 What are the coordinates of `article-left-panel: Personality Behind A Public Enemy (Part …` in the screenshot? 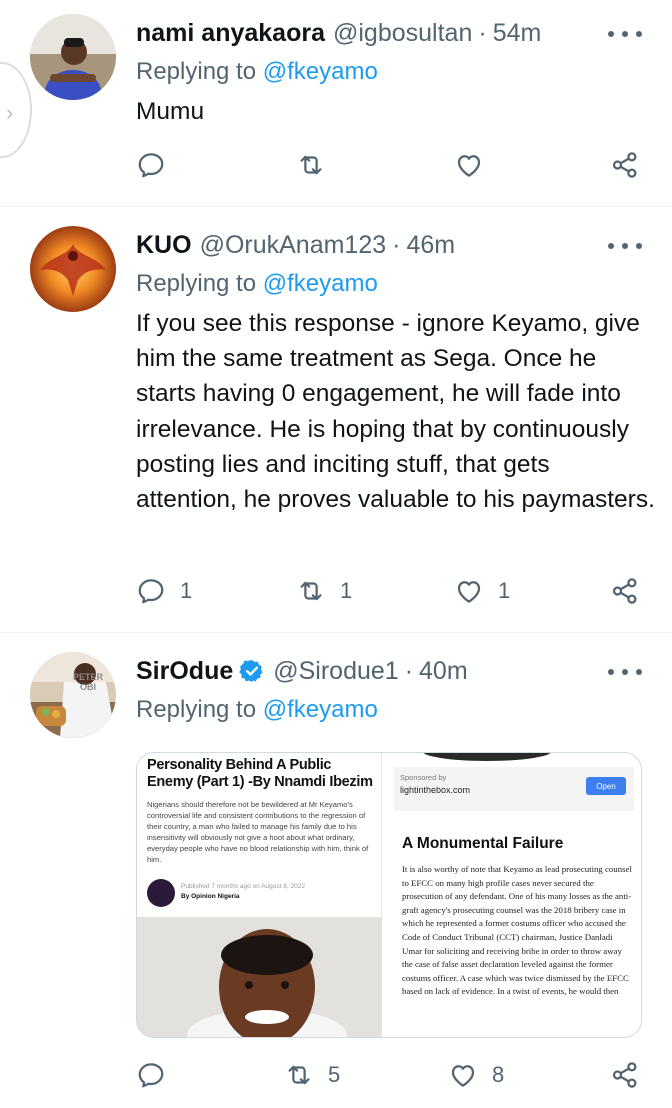 It's located at (259, 894).